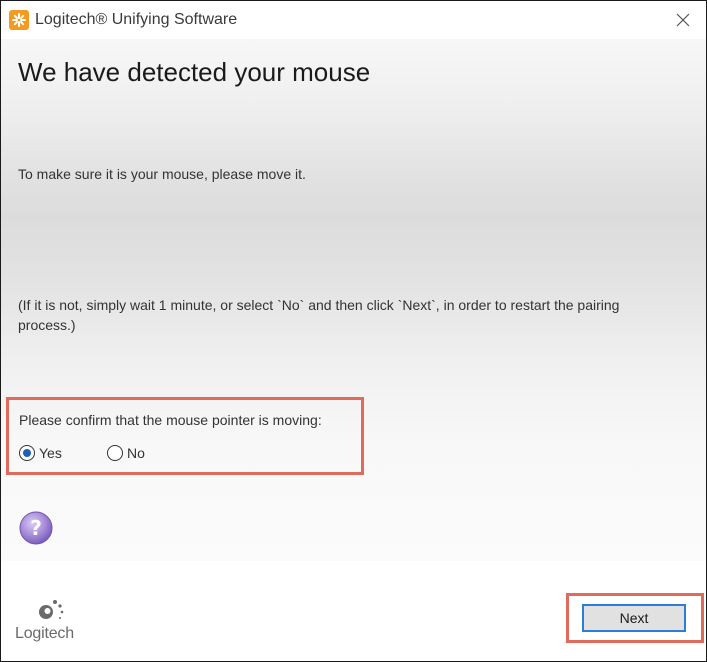 Image resolution: width=707 pixels, height=662 pixels. Describe the element at coordinates (136, 19) in the screenshot. I see `window-title: Logitech® Unifying Software` at that location.